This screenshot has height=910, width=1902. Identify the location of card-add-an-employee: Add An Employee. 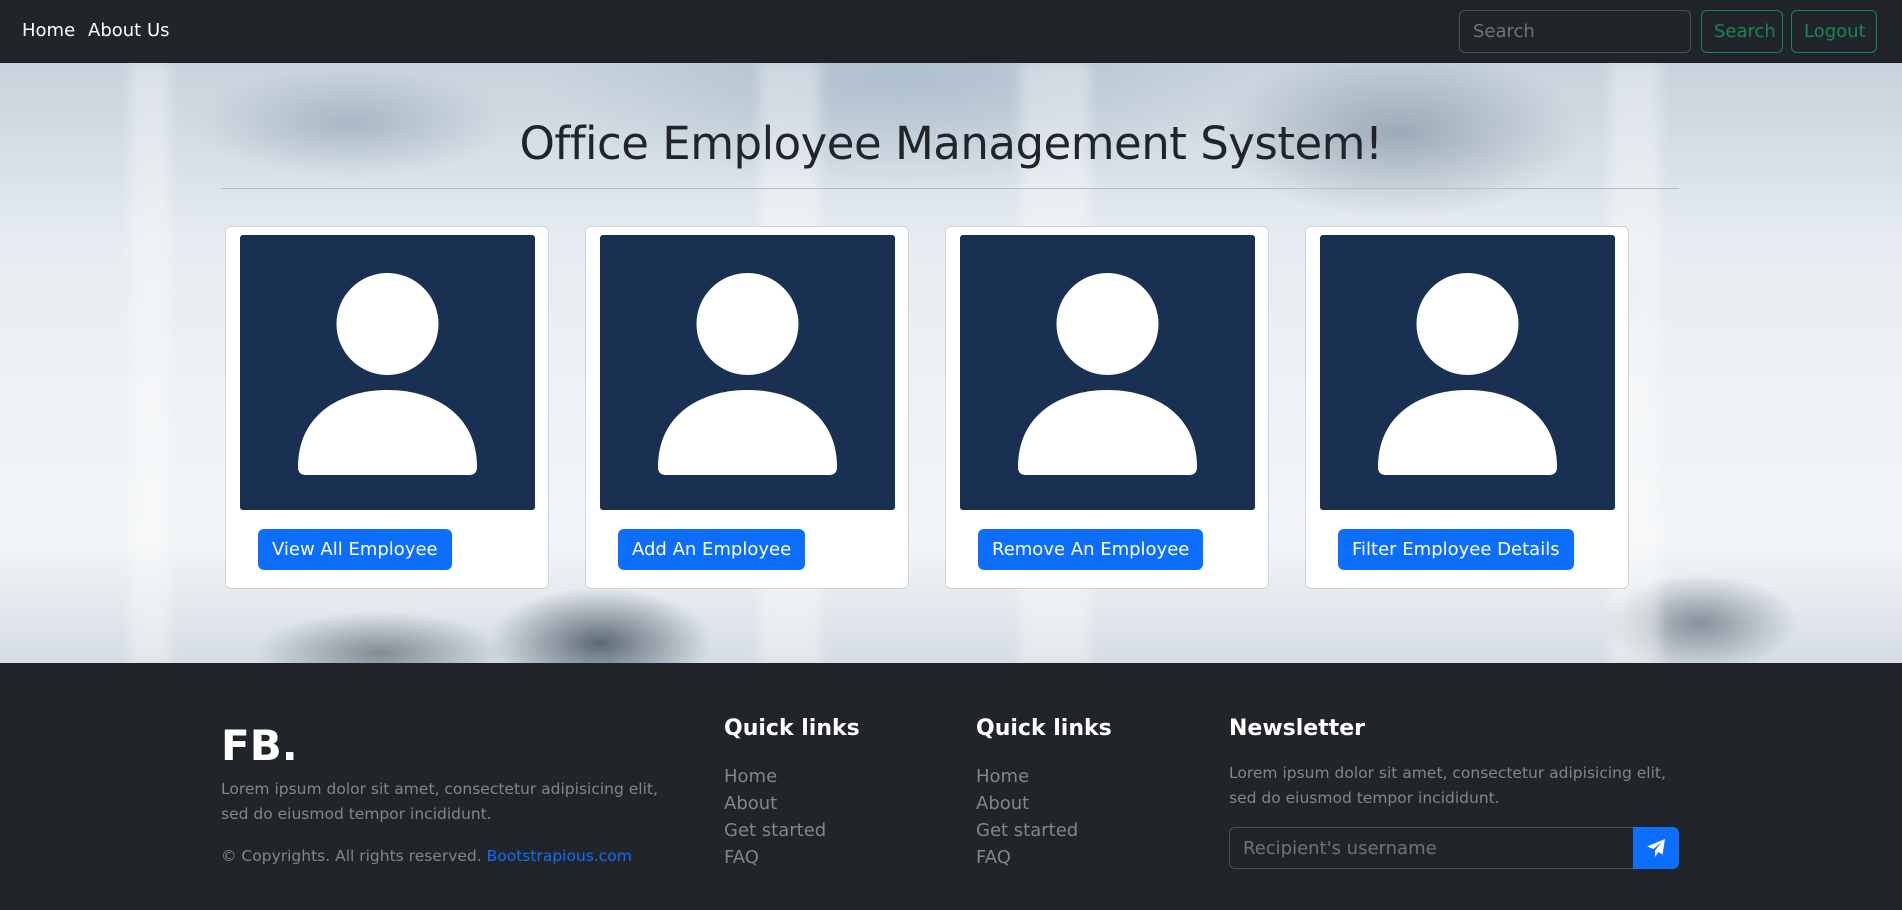
(747, 407).